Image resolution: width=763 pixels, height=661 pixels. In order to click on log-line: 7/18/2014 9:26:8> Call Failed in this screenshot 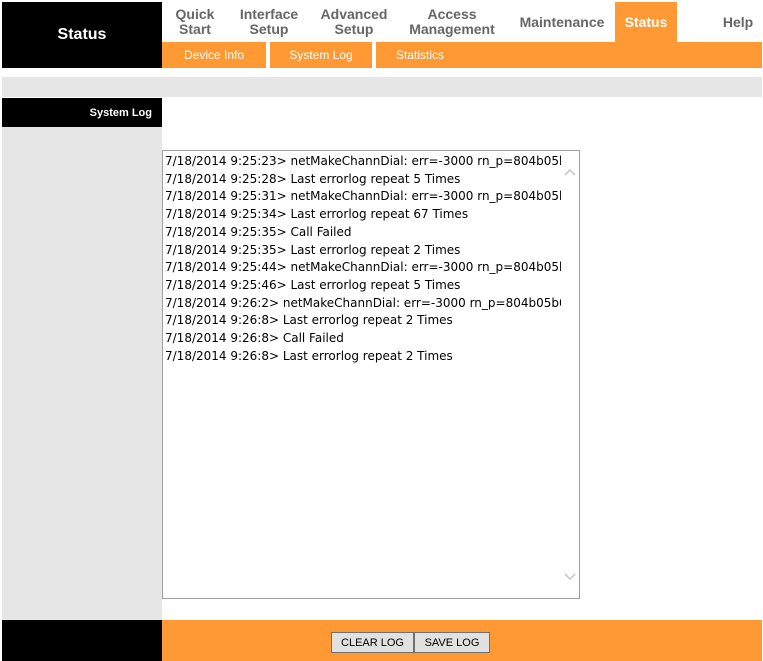, I will do `click(254, 338)`.